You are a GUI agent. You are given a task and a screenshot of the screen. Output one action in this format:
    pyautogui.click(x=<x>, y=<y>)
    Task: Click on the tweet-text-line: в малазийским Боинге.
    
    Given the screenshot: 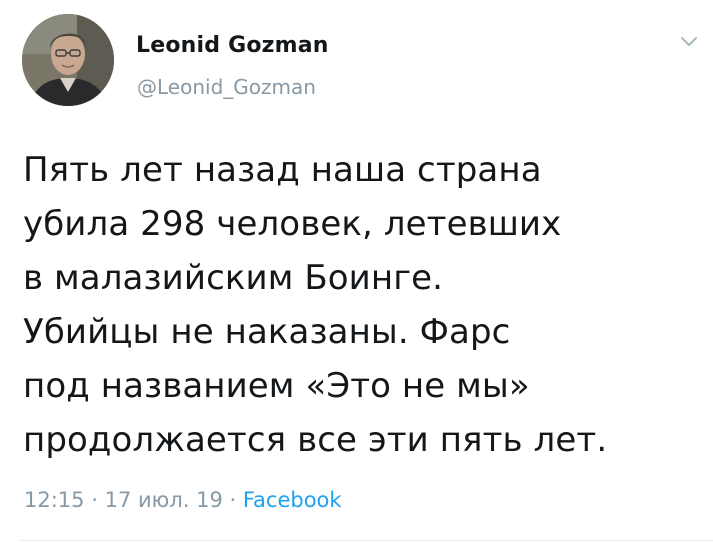 What is the action you would take?
    pyautogui.click(x=233, y=278)
    